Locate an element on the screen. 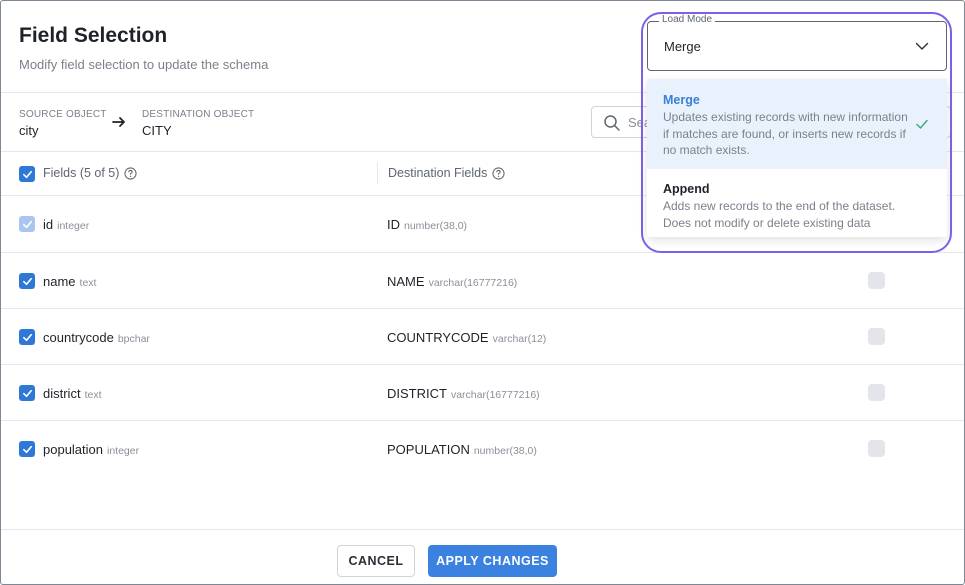 The width and height of the screenshot is (965, 585). field-name: name is located at coordinates (59, 281).